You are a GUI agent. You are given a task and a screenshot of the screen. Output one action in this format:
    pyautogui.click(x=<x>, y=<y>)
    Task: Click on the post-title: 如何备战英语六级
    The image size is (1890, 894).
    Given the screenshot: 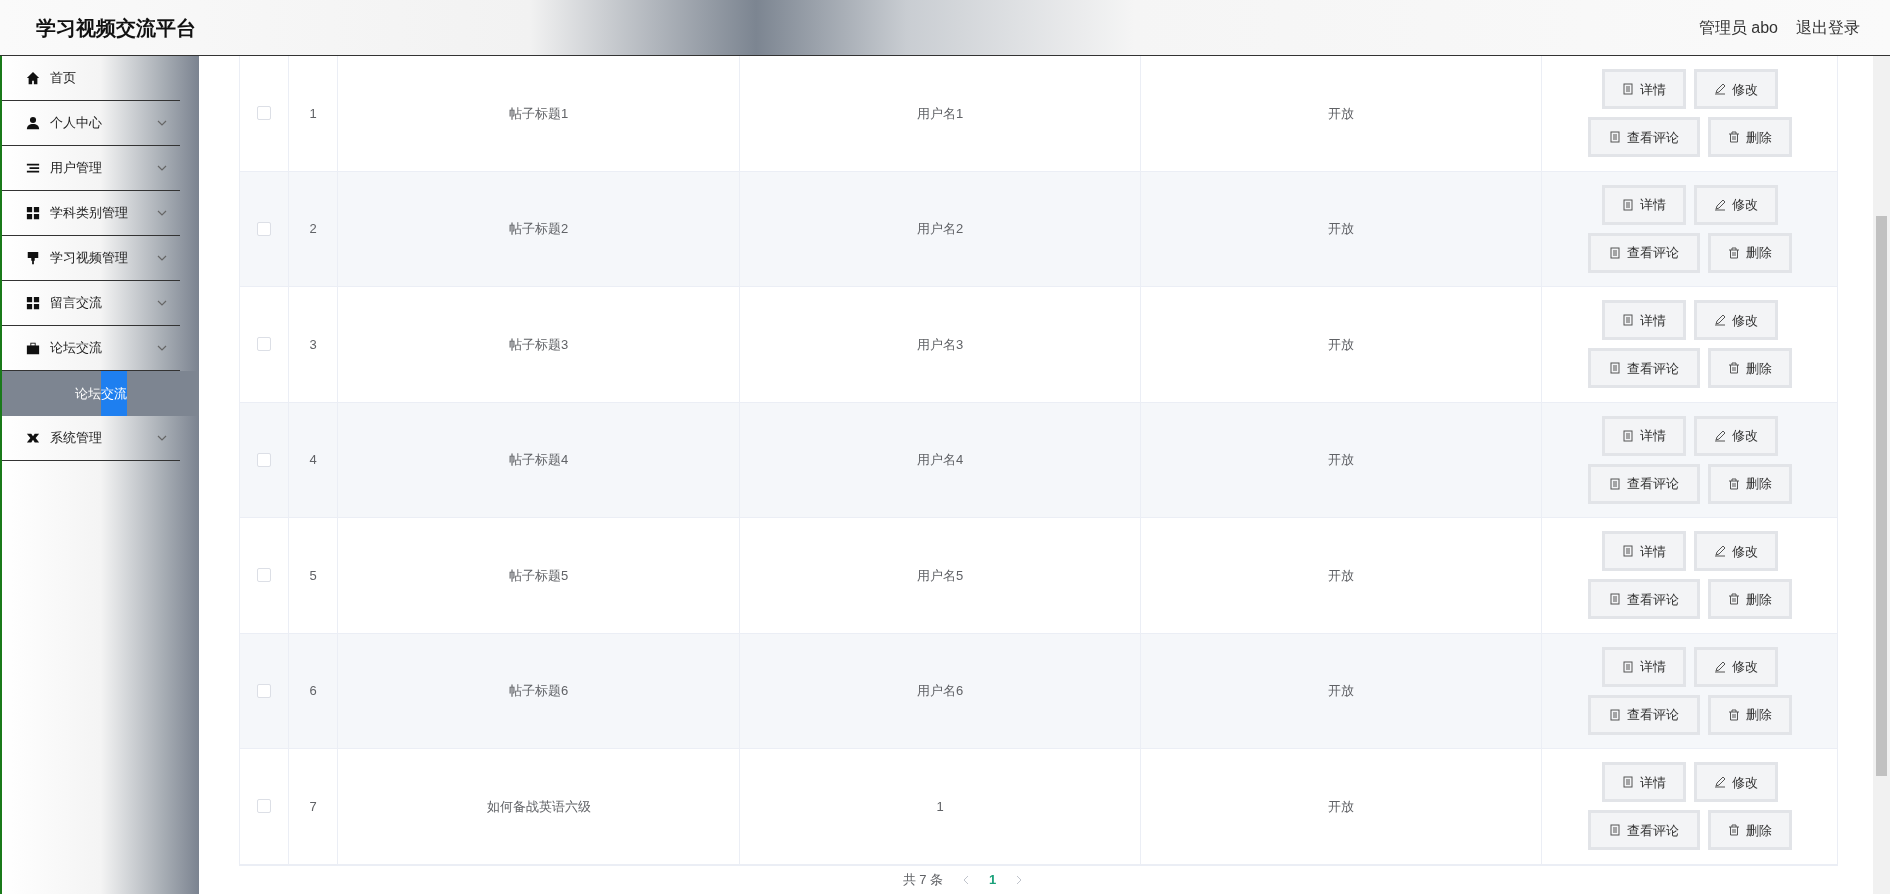 What is the action you would take?
    pyautogui.click(x=538, y=806)
    